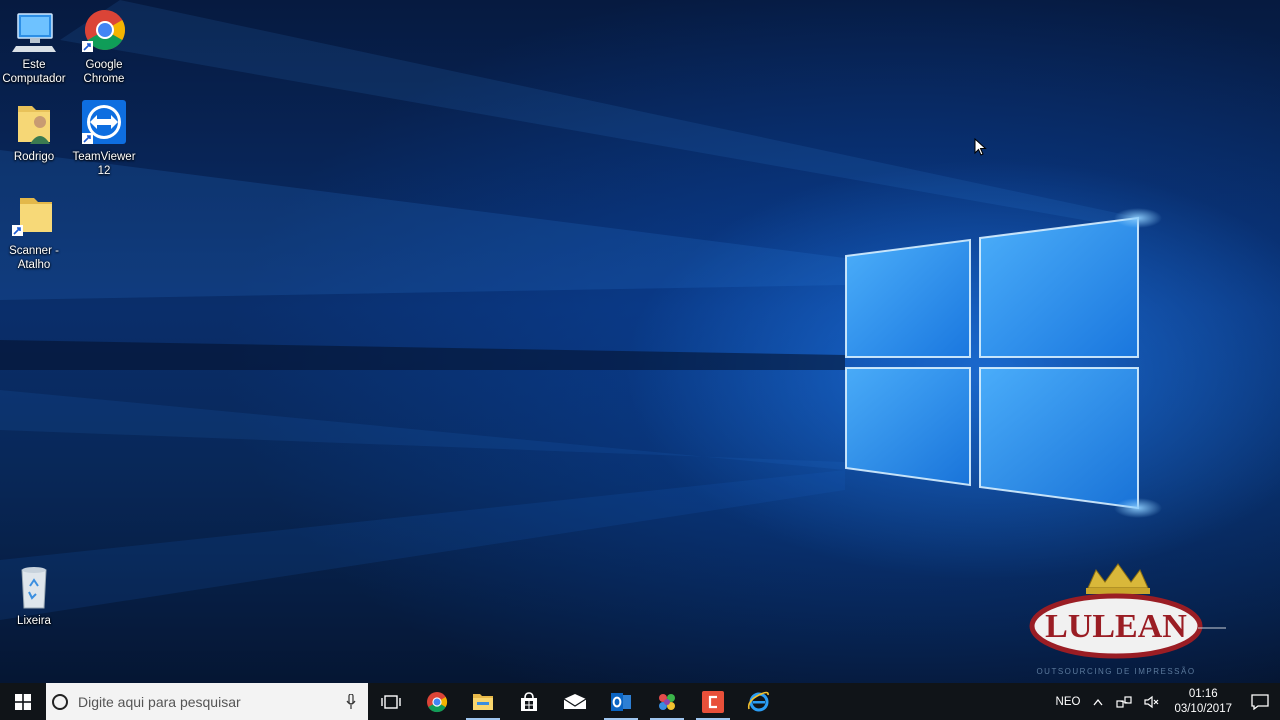 Image resolution: width=1280 pixels, height=720 pixels. I want to click on taskbar-store-button, so click(529, 701).